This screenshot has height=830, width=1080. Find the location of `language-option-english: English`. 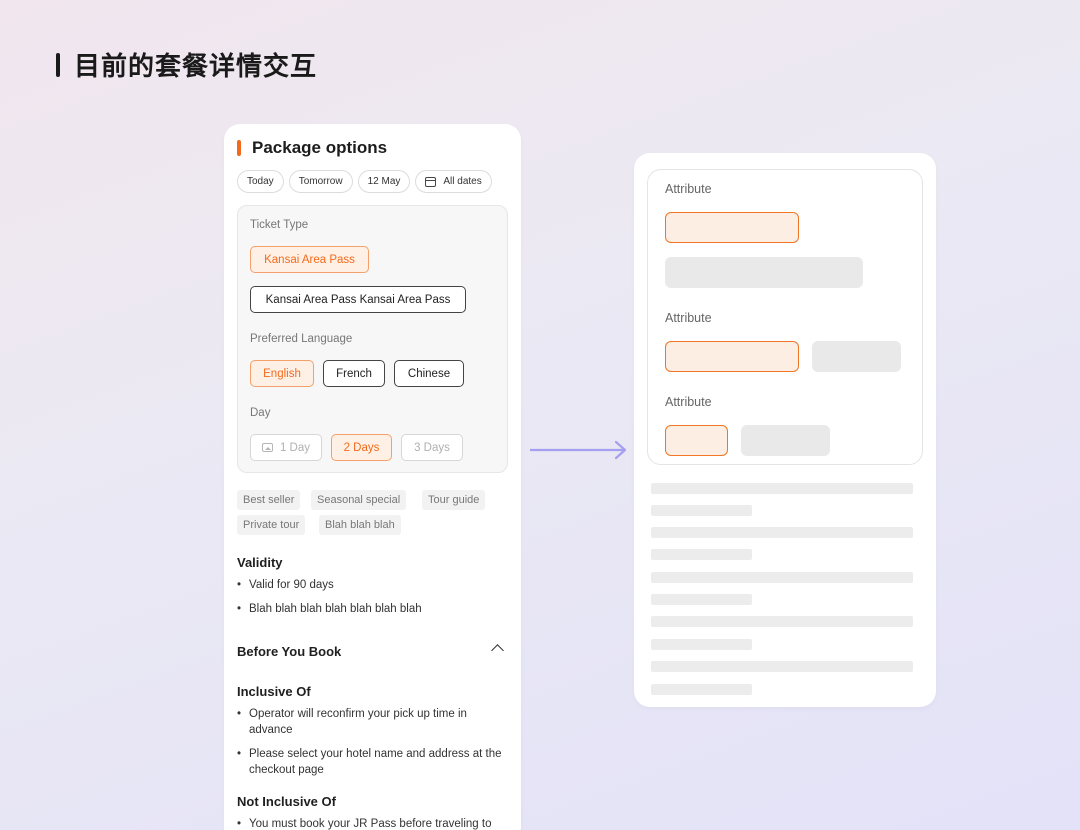

language-option-english: English is located at coordinates (282, 373).